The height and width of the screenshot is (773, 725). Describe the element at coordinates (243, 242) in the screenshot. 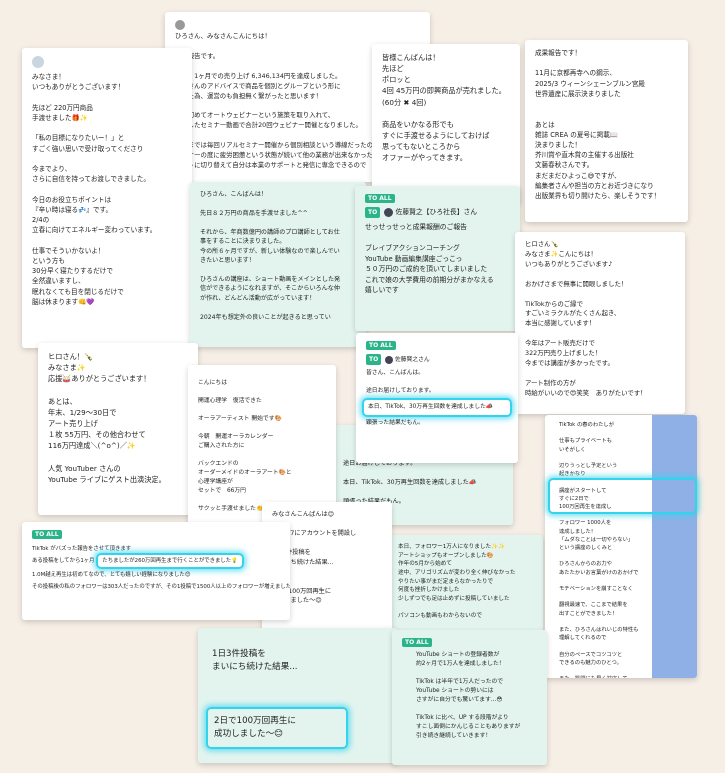

I see `message-line: 事をすることに決まりました。` at that location.